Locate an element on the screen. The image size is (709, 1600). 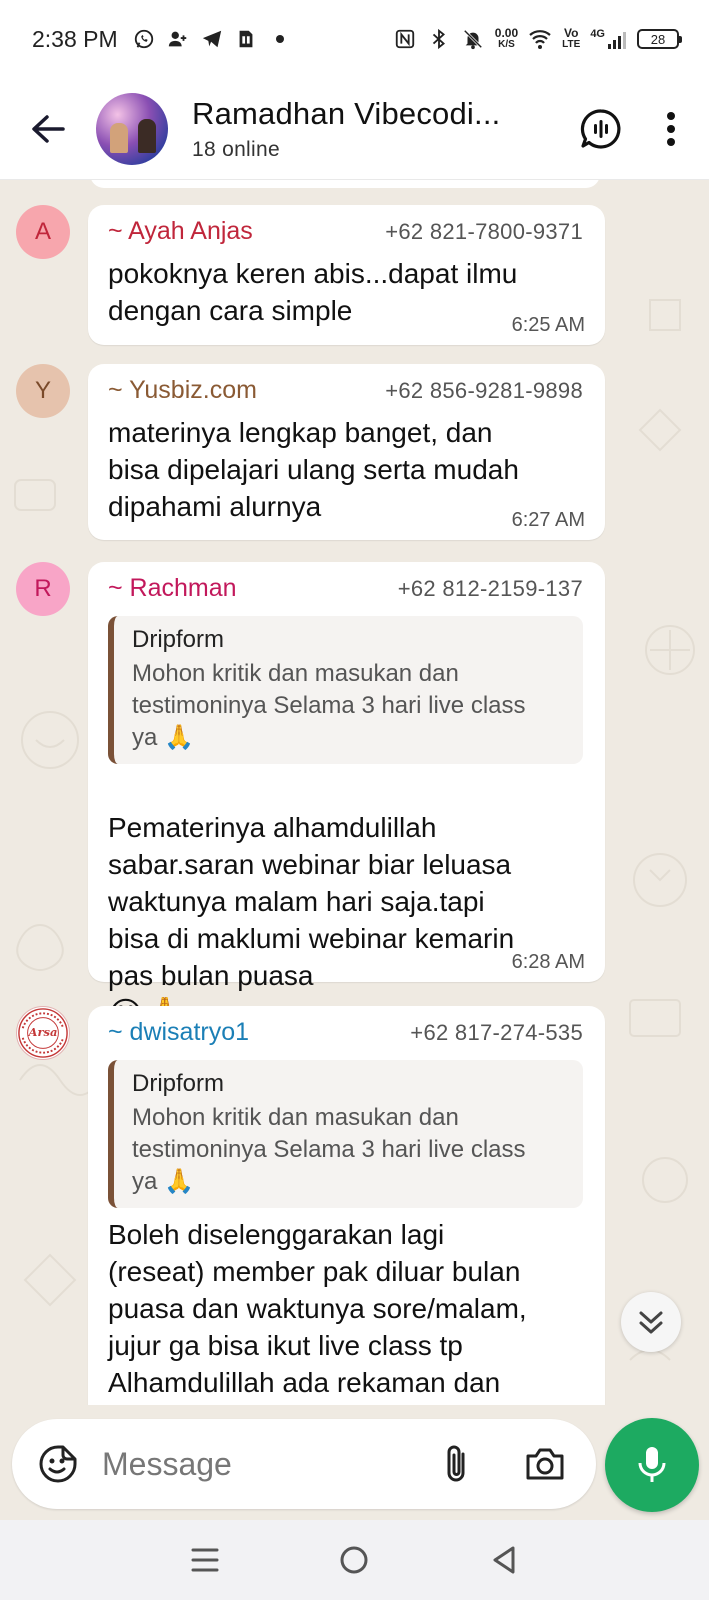
bubble-header: ~ Ayah Anjas +62 821-7800-9371 is located at coordinates (345, 233).